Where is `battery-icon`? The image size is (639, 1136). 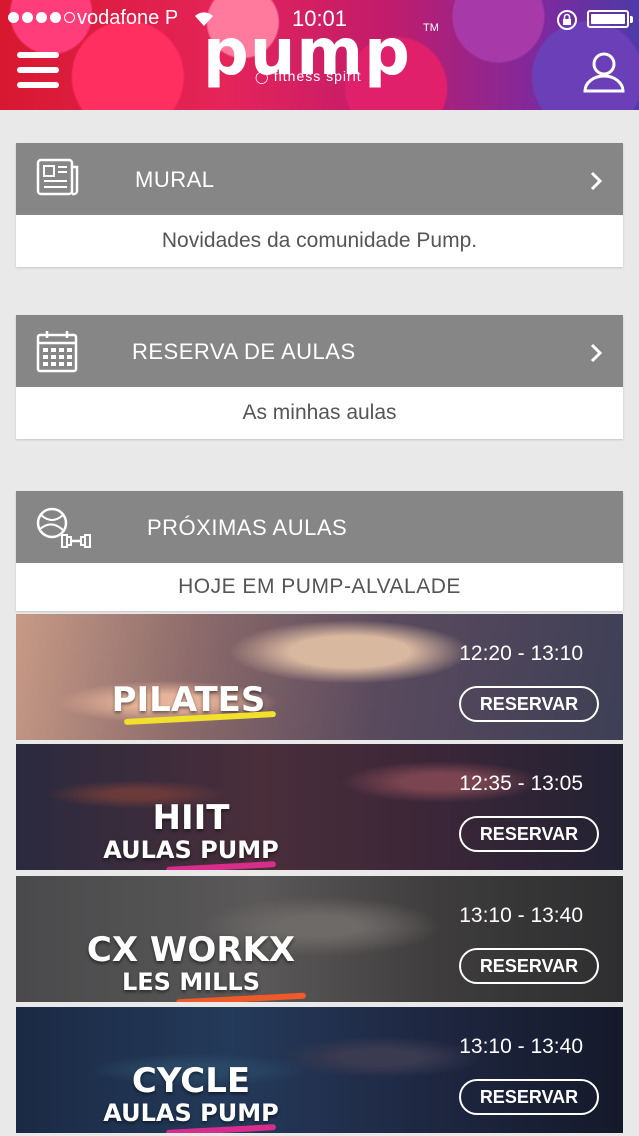 battery-icon is located at coordinates (610, 19).